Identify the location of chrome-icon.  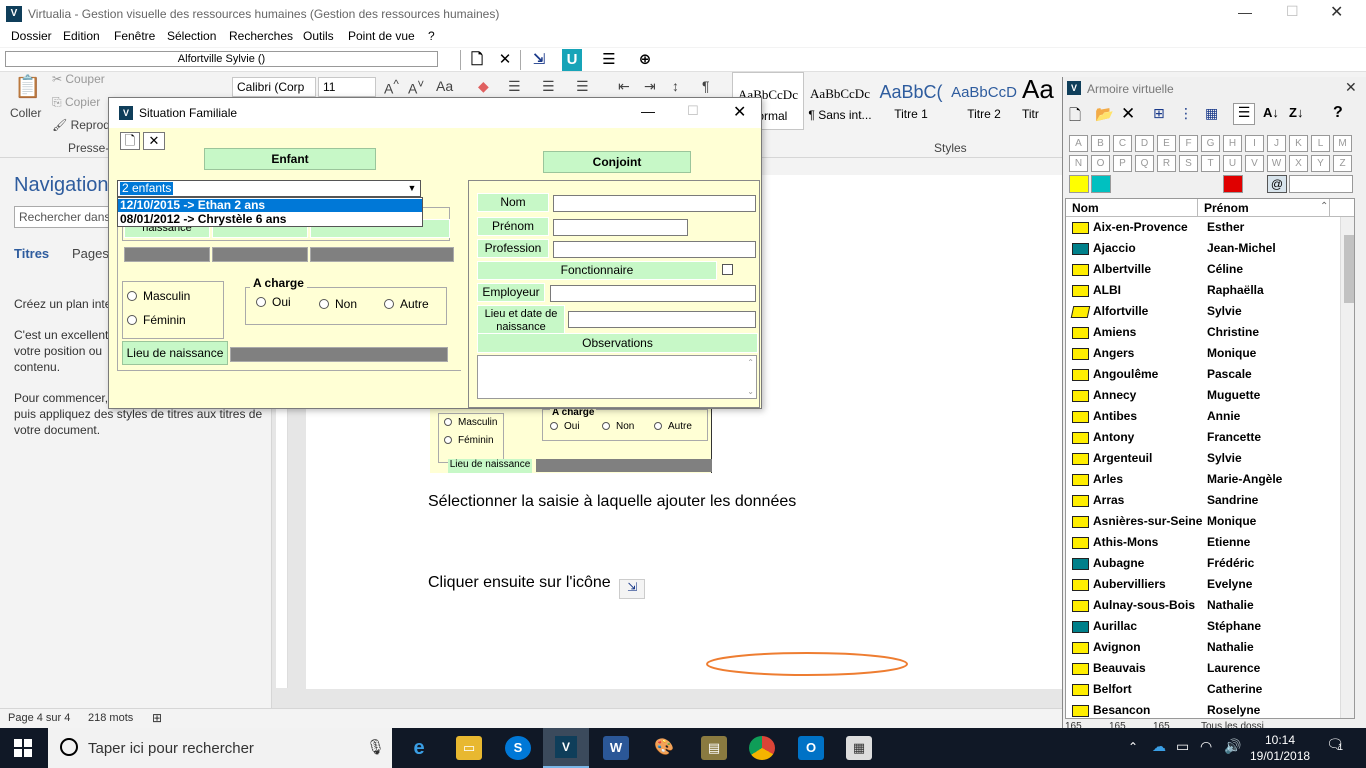
(762, 748).